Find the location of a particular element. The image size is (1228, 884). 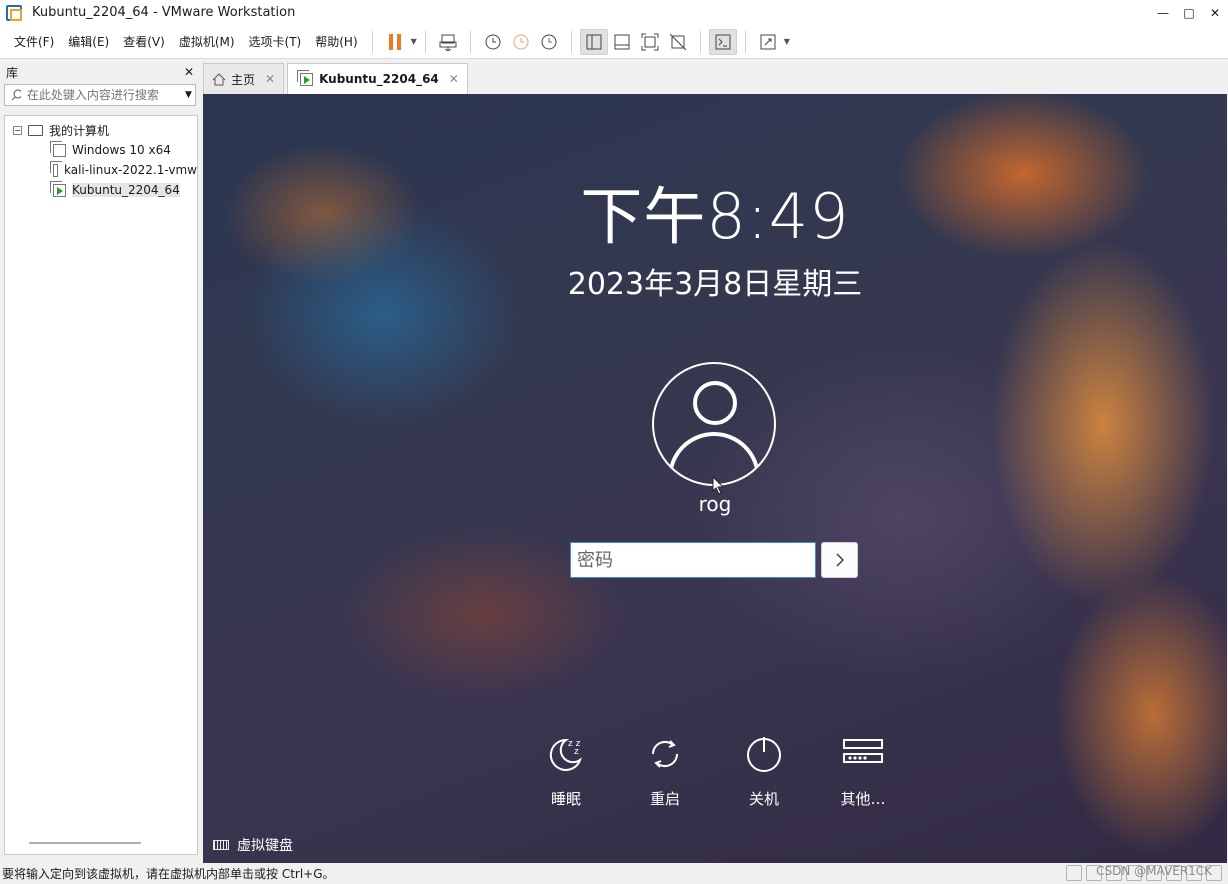

snapshot-manager-icon is located at coordinates (549, 41).